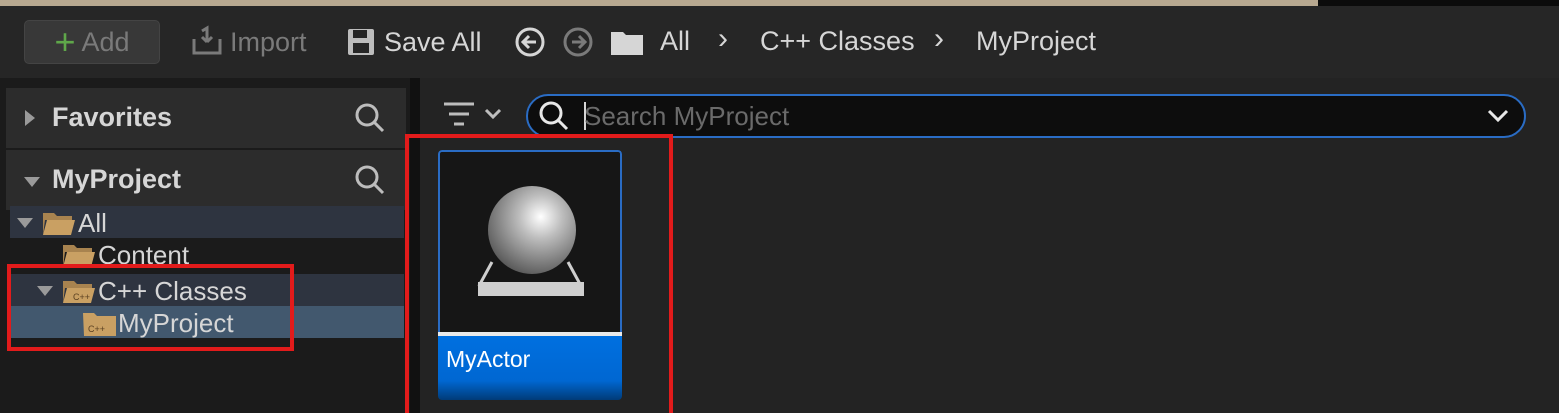  I want to click on folder-icon, so click(627, 42).